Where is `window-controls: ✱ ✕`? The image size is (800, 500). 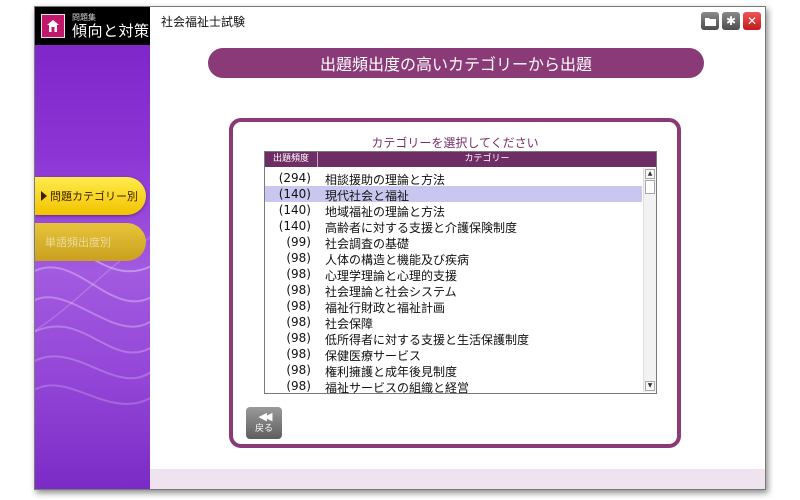
window-controls: ✱ ✕ is located at coordinates (731, 21).